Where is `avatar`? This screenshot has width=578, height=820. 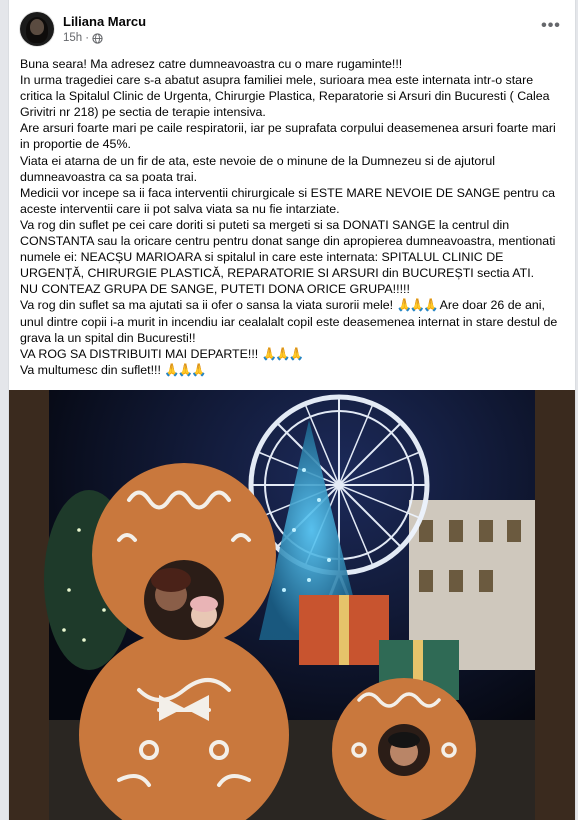
avatar is located at coordinates (37, 29).